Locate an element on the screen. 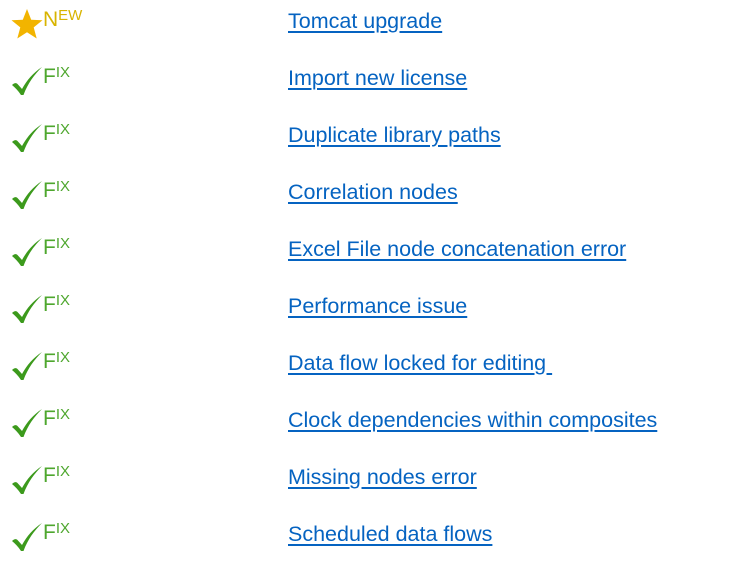 Image resolution: width=748 pixels, height=581 pixels. list-item: FIX Data flow locked for editing is located at coordinates (374, 371).